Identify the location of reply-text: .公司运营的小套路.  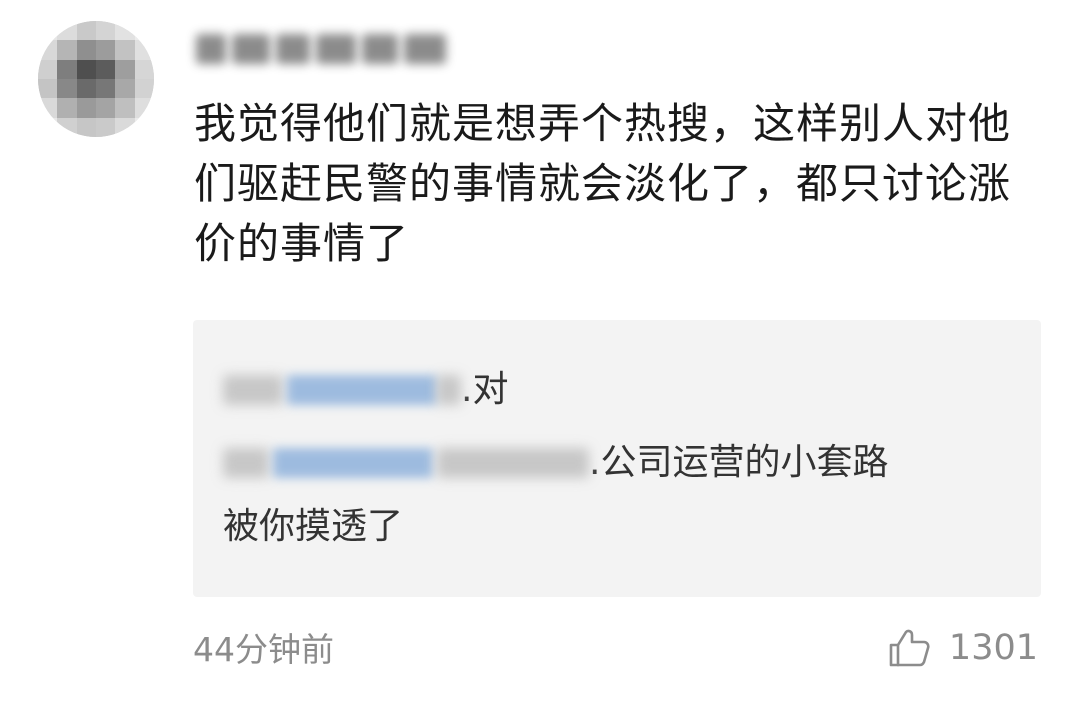
(739, 462).